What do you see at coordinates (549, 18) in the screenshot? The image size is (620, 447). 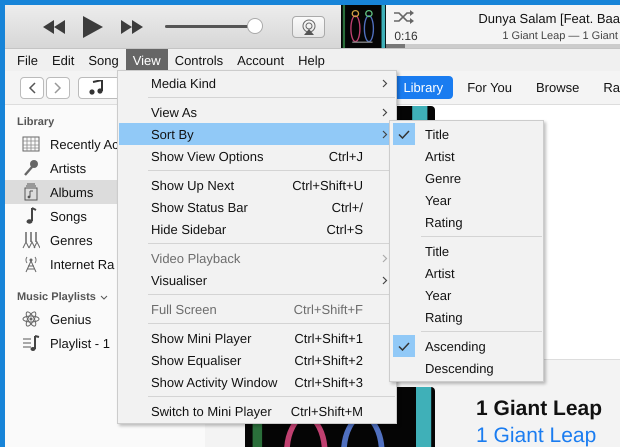 I see `song-title: Dunya Salam [Feat. Baa` at bounding box center [549, 18].